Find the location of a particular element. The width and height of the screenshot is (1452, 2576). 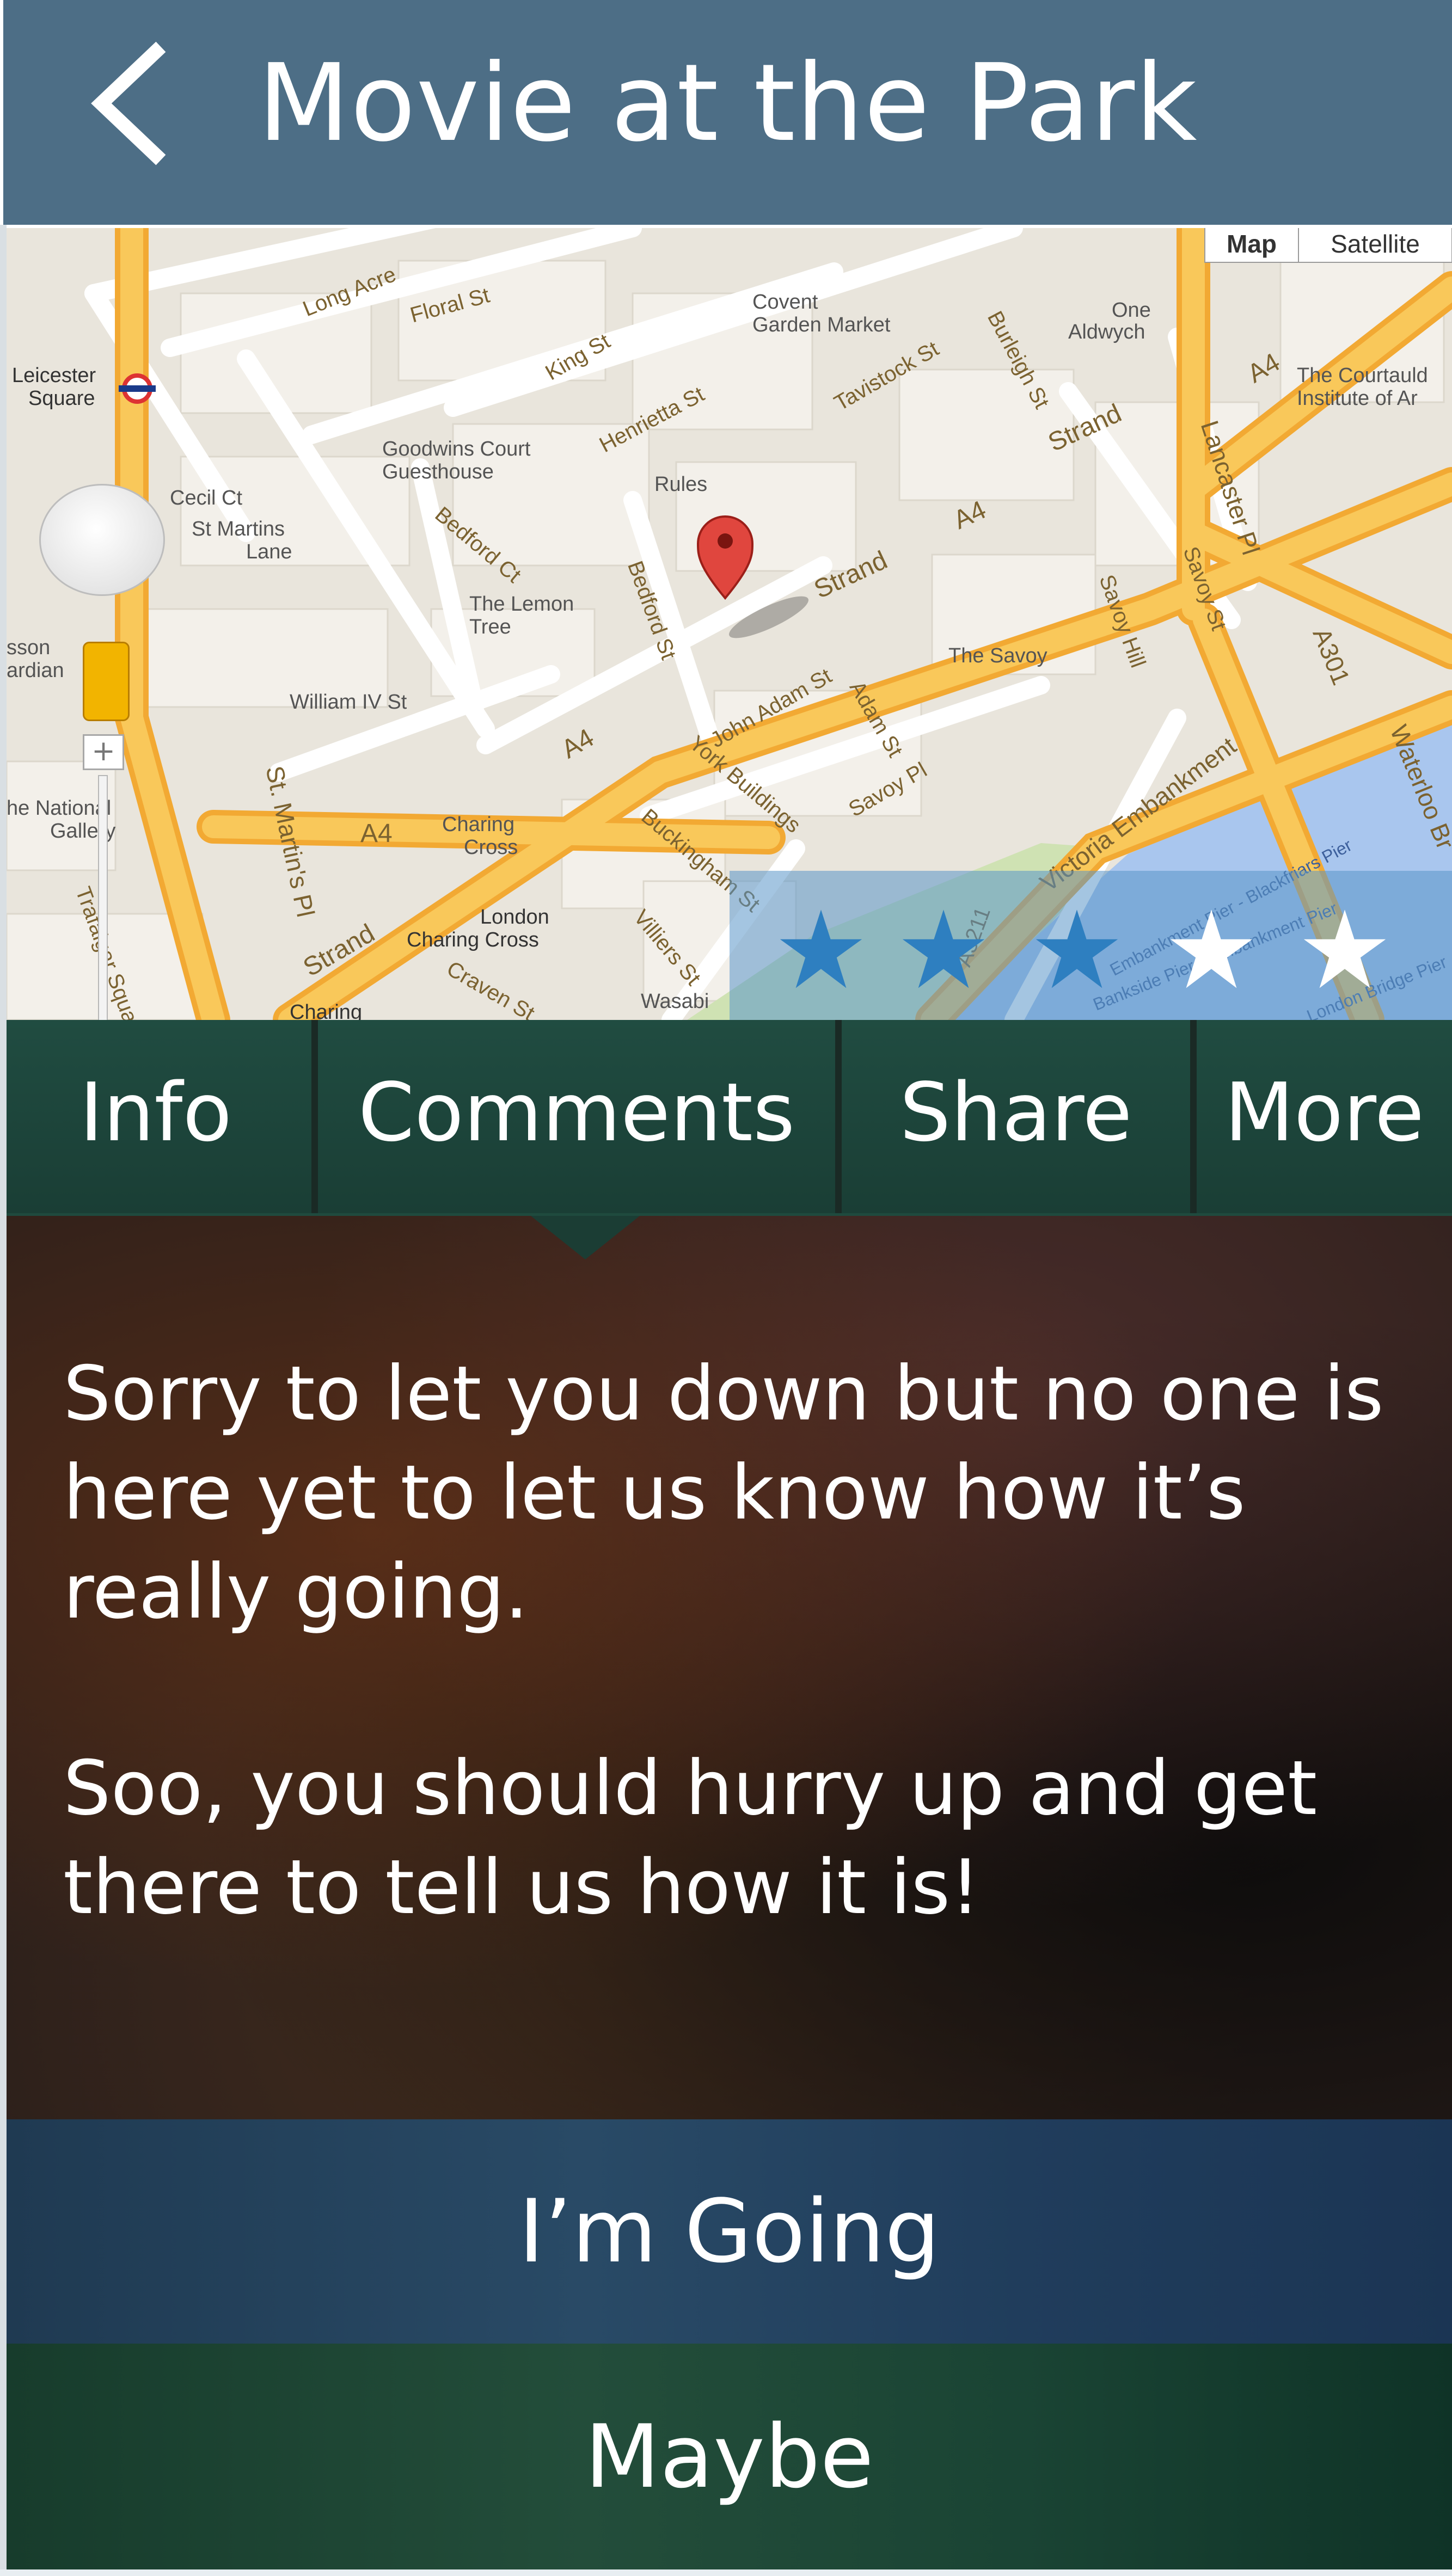

bottom-edge is located at coordinates (726, 2572).